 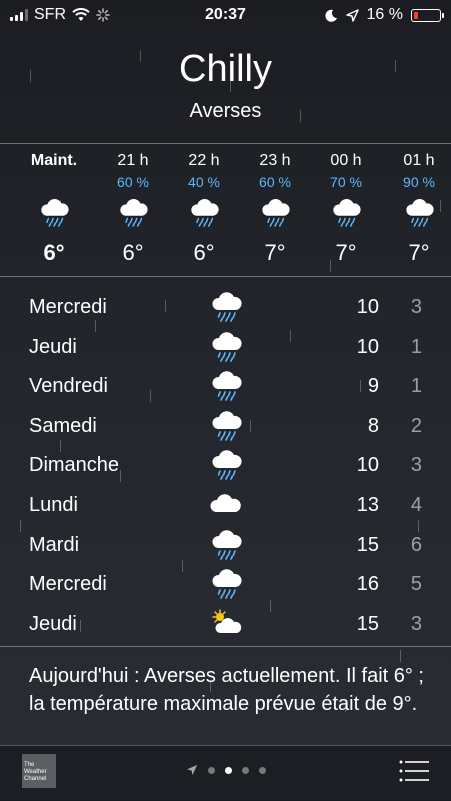 I want to click on hour-label: 00 h, so click(x=346, y=160).